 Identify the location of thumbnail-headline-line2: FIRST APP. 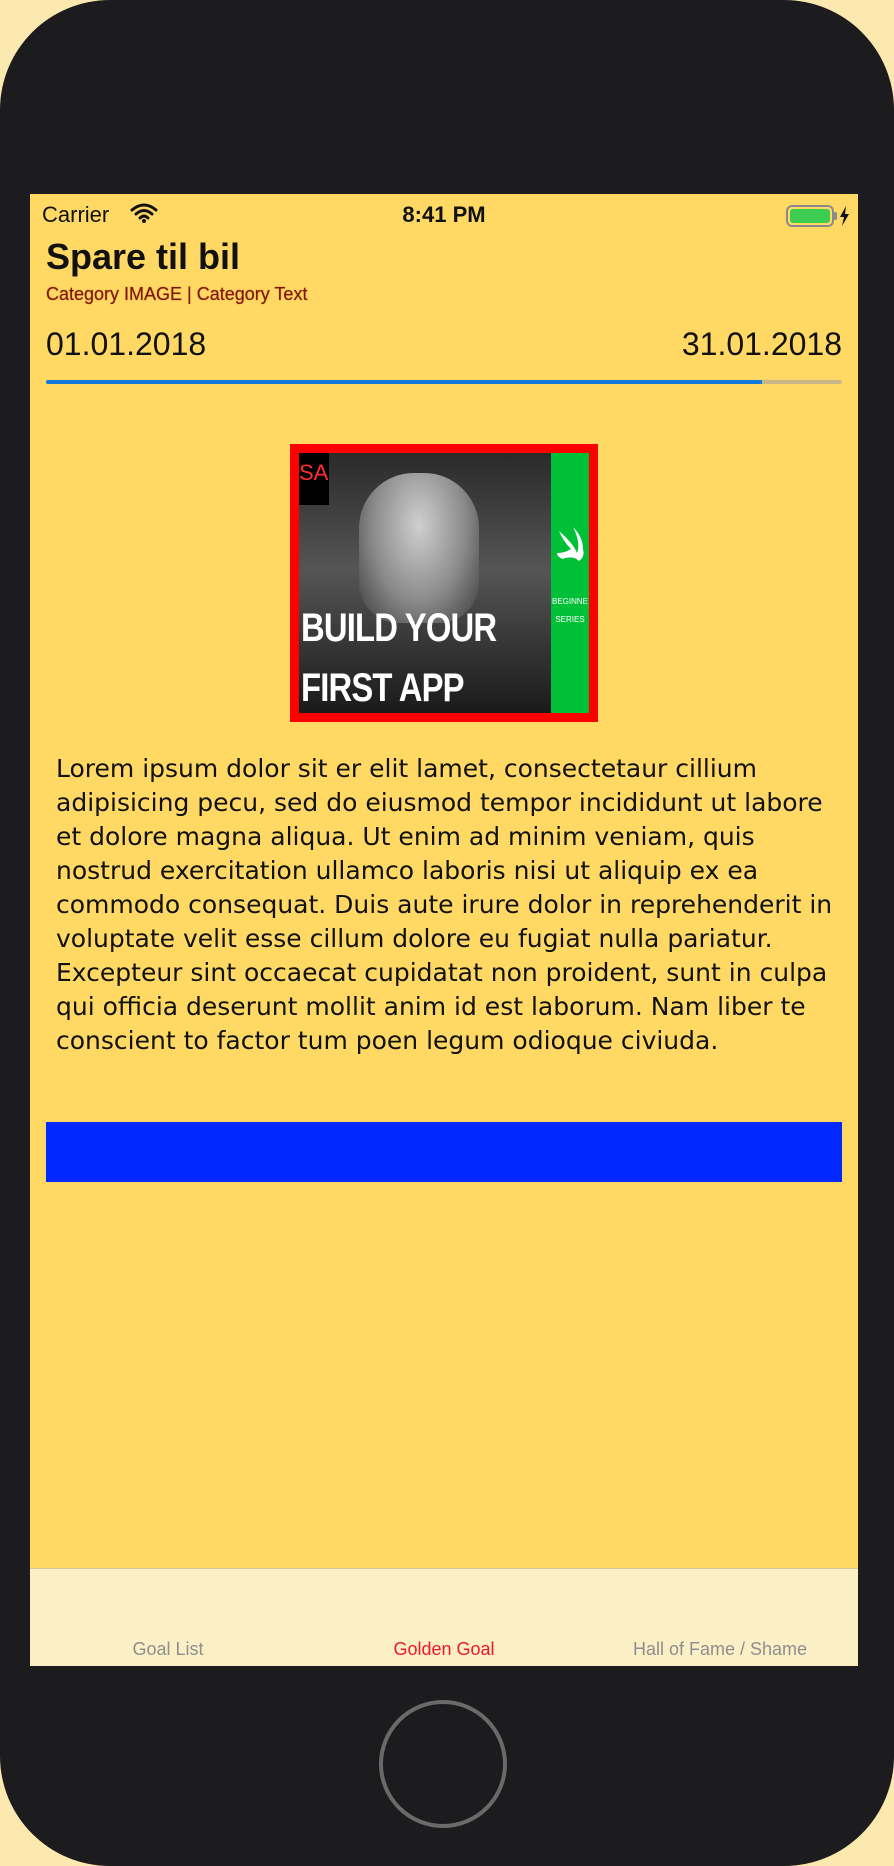
(383, 688).